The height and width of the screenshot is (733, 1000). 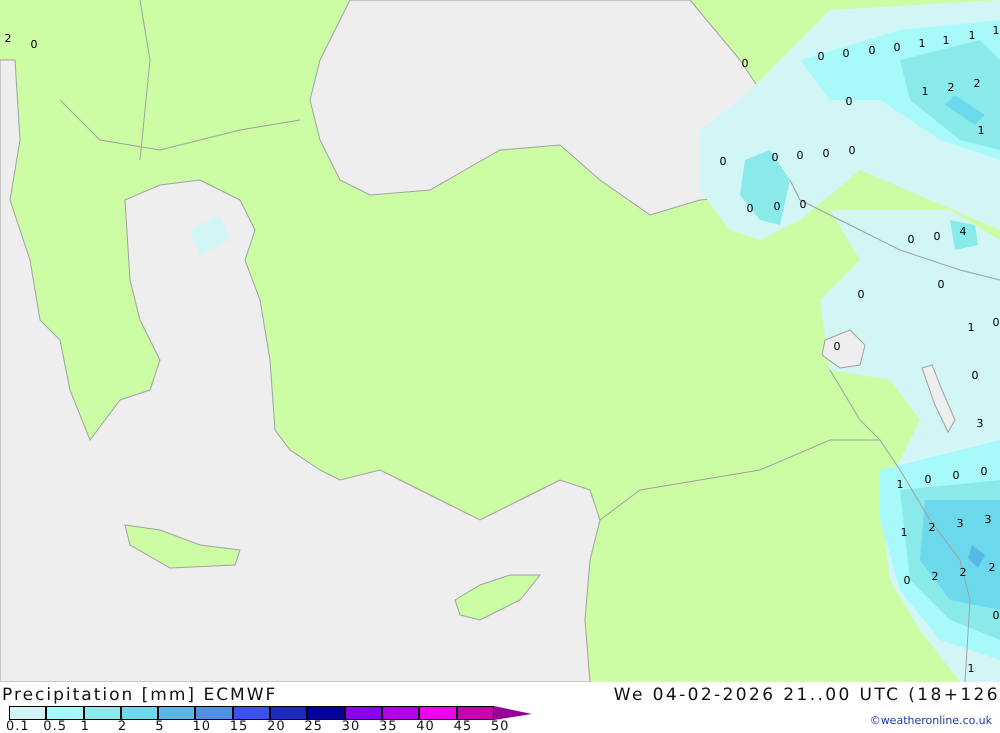 I want to click on legend-label: 0.1, so click(x=18, y=726).